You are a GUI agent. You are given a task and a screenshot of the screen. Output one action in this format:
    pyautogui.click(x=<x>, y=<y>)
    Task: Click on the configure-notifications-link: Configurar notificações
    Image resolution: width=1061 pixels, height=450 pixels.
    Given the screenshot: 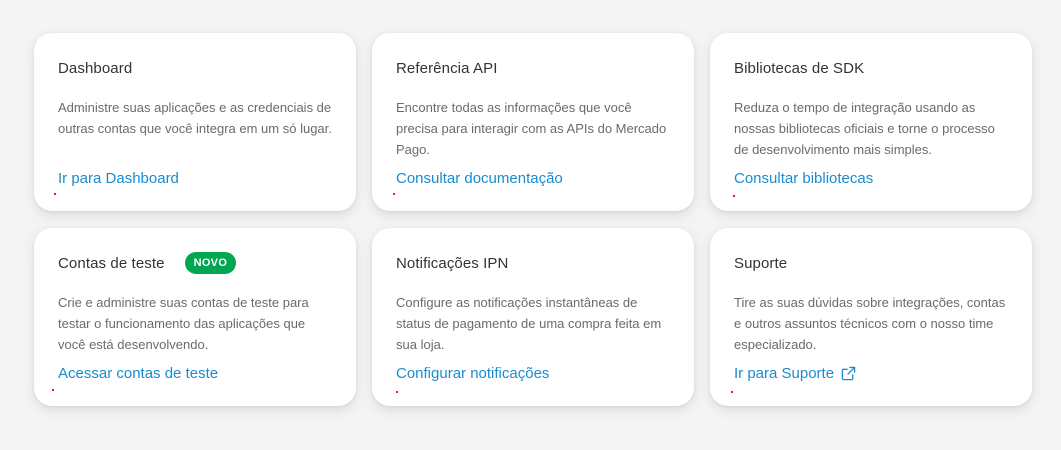 What is the action you would take?
    pyautogui.click(x=472, y=373)
    